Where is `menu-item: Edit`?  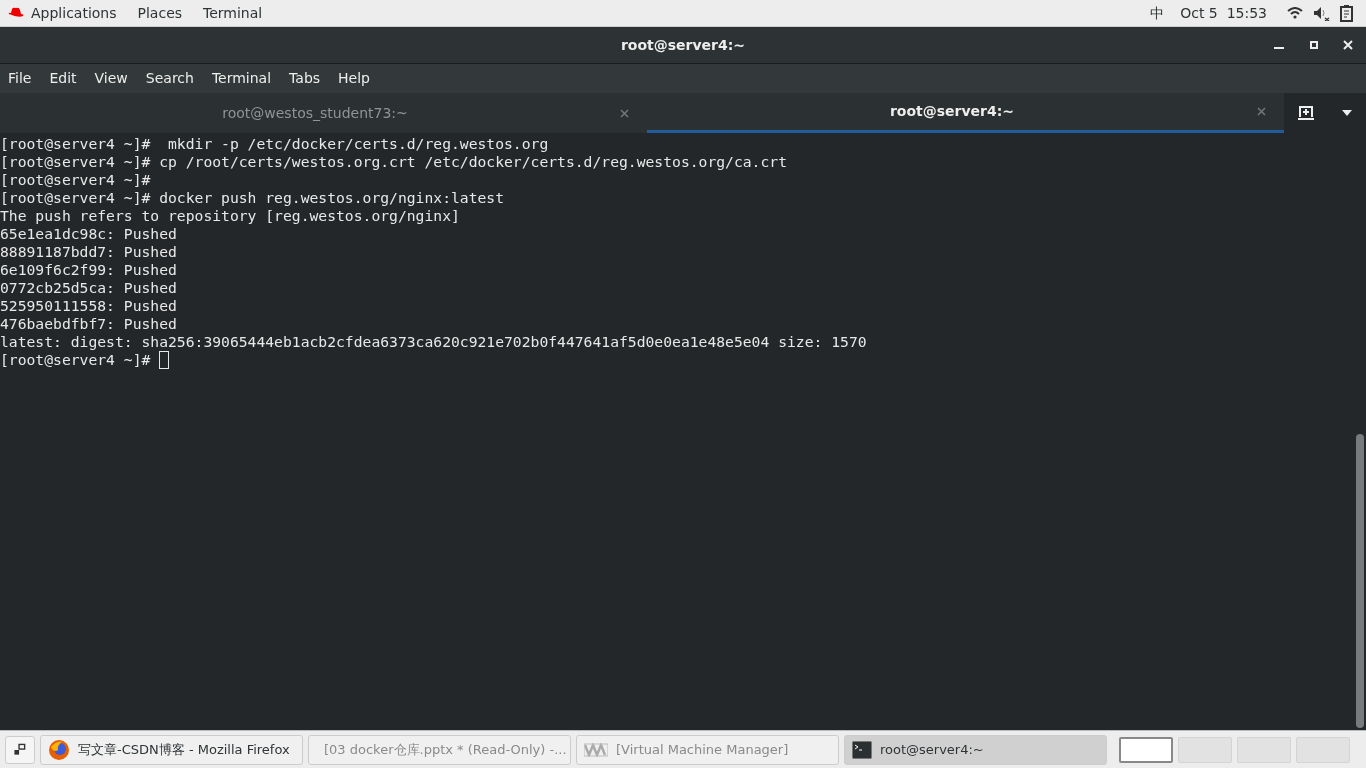 menu-item: Edit is located at coordinates (63, 78).